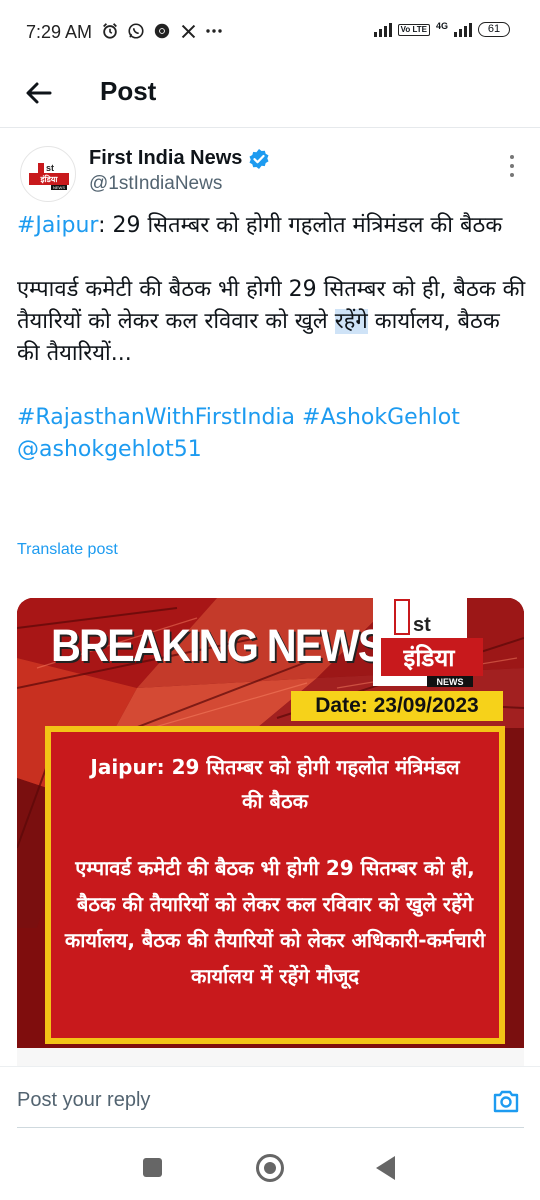  Describe the element at coordinates (270, 33) in the screenshot. I see `status-bar: 7:29 AM Vo LTE 4G 61` at that location.